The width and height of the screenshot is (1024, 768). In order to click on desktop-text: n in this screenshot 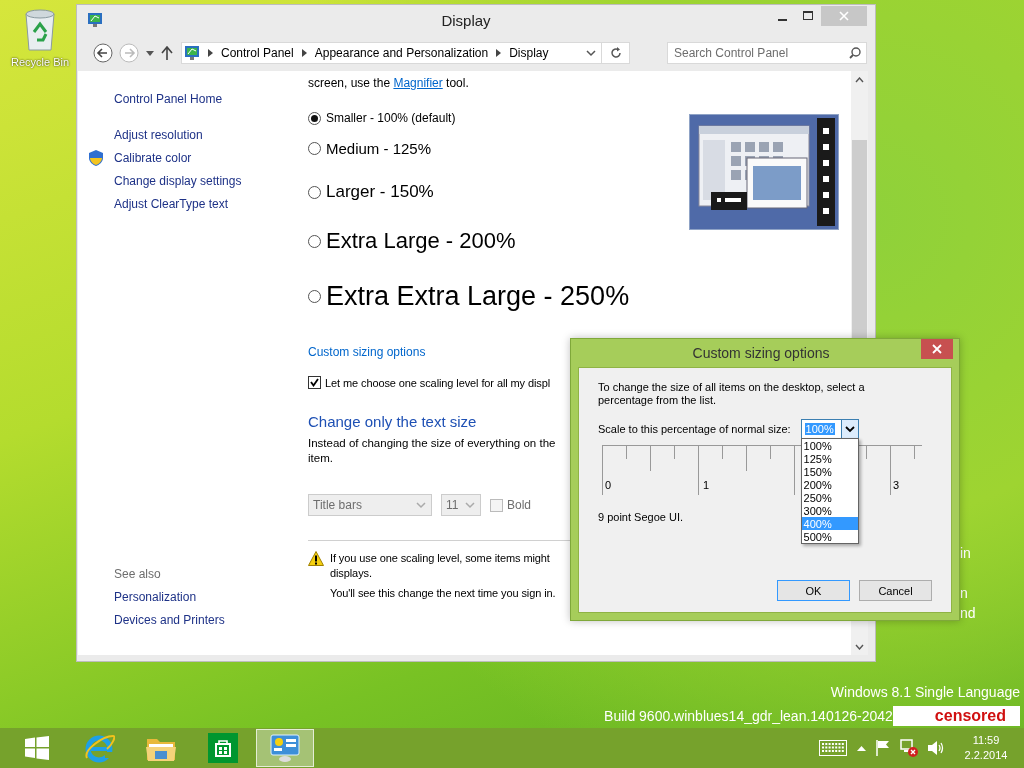, I will do `click(964, 593)`.